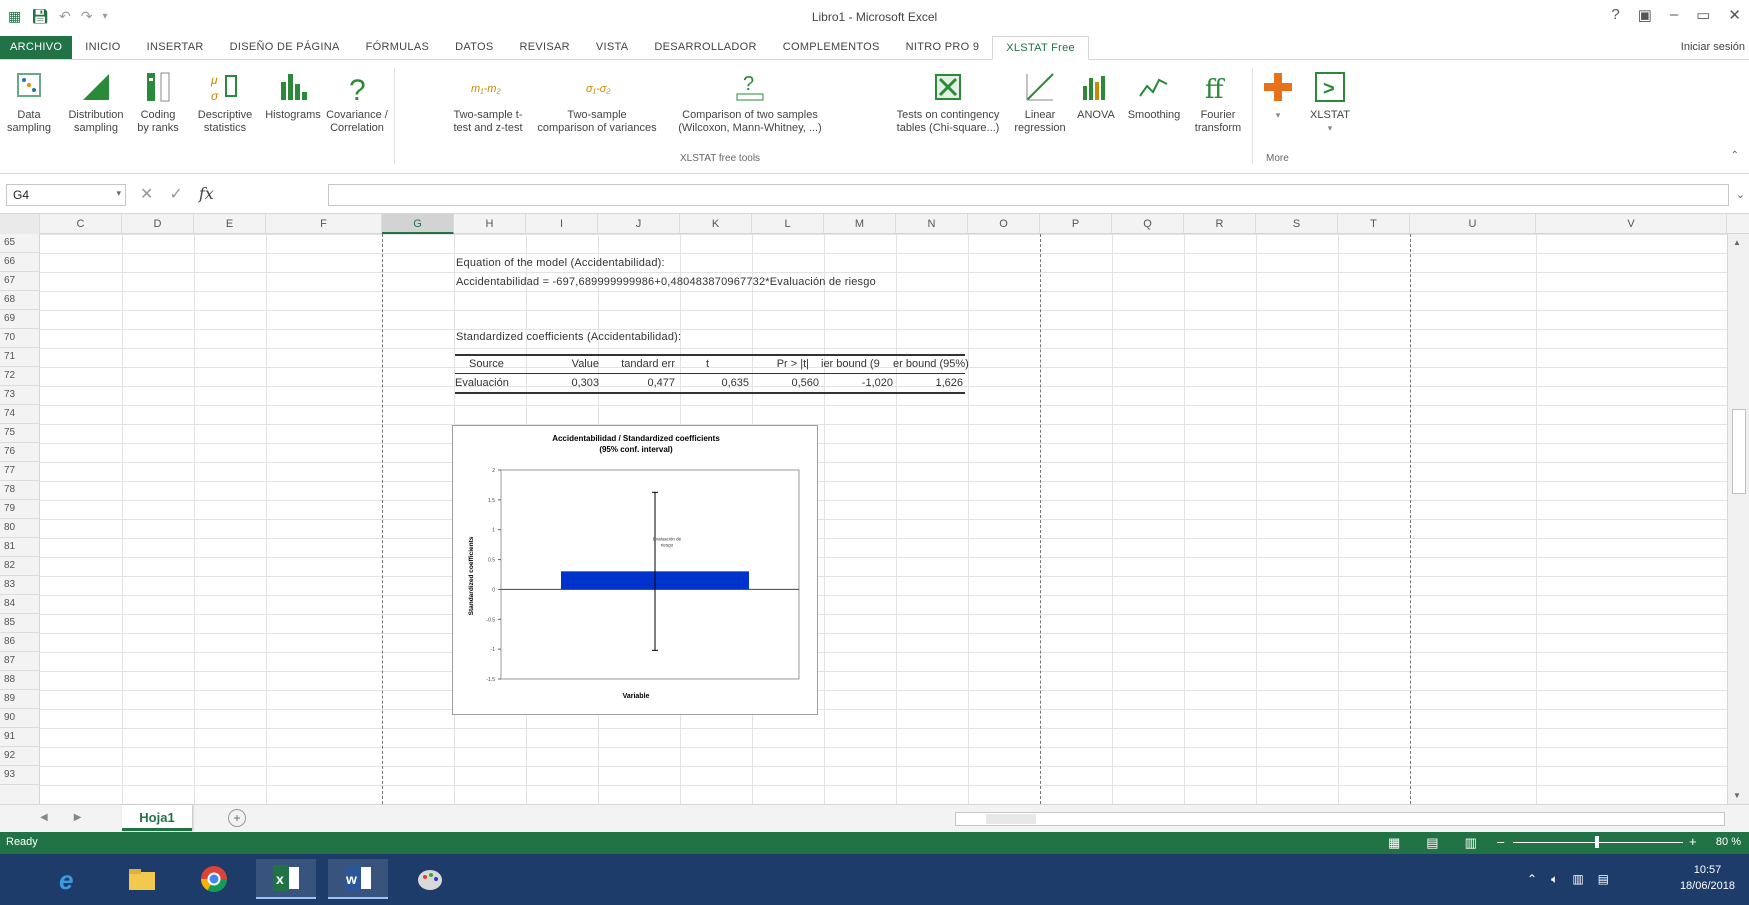 The width and height of the screenshot is (1749, 905). I want to click on scroll-up-icon: ▲, so click(1737, 242).